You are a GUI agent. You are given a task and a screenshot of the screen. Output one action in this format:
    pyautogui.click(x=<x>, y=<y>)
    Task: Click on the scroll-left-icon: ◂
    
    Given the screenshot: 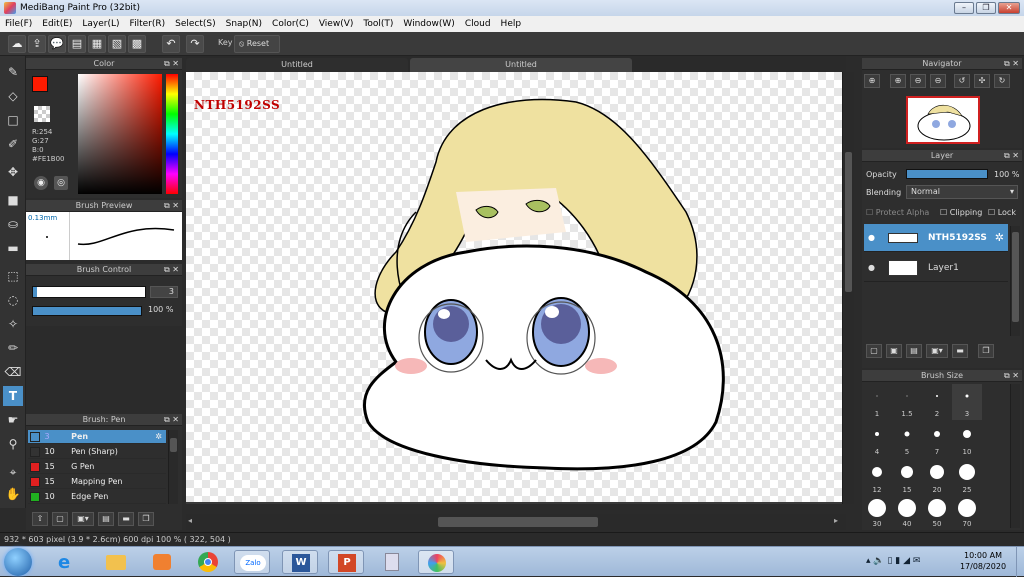 What is the action you would take?
    pyautogui.click(x=190, y=520)
    